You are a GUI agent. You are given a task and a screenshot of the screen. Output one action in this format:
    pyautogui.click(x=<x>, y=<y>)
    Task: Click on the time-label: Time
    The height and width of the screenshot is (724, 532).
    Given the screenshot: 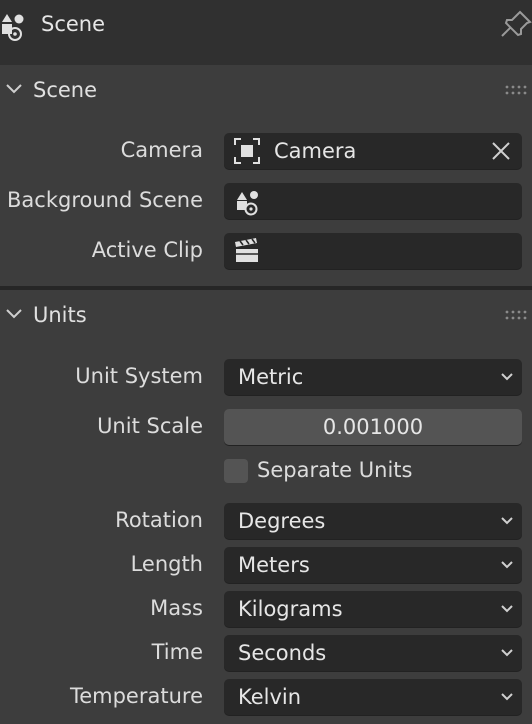 What is the action you would take?
    pyautogui.click(x=177, y=652)
    